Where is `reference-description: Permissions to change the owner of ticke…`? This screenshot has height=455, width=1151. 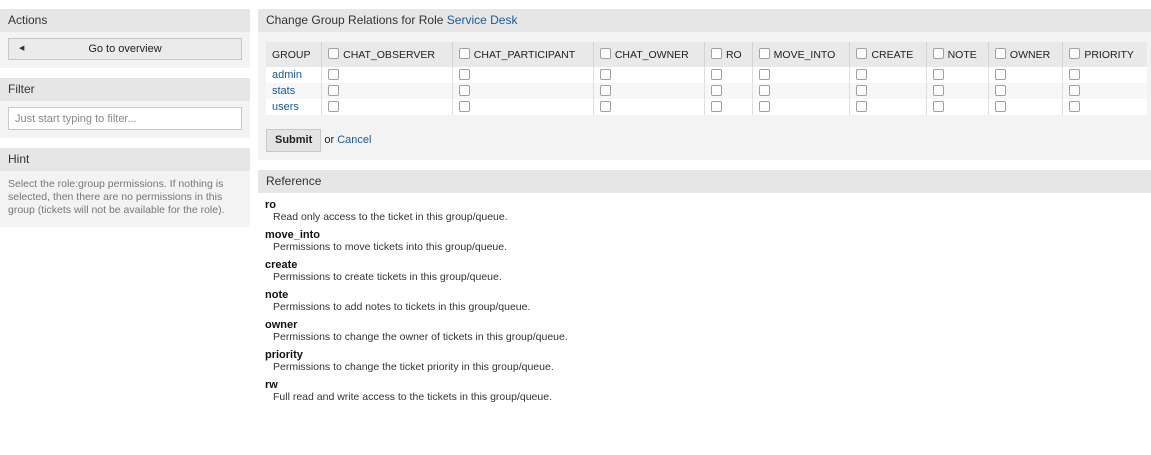 reference-description: Permissions to change the owner of ticke… is located at coordinates (420, 337).